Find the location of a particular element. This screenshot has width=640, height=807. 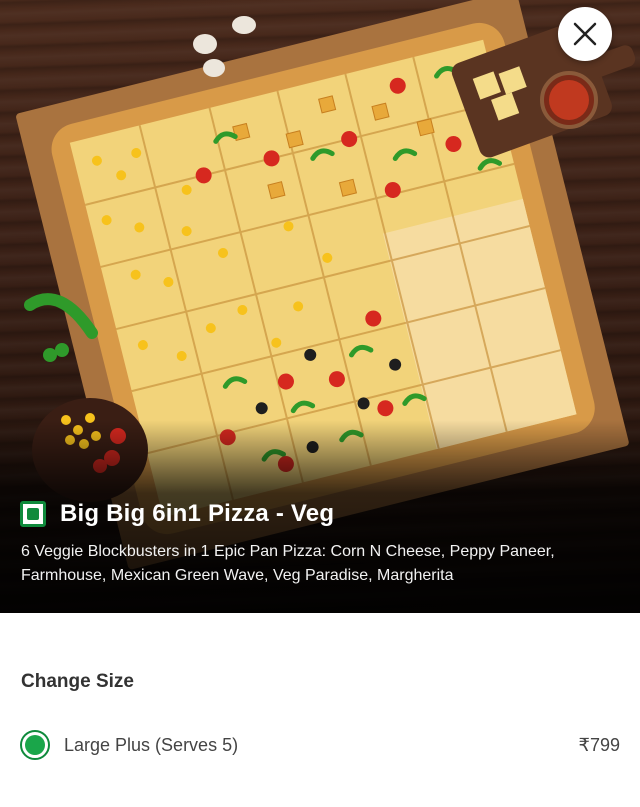

size-option-price: ₹799 is located at coordinates (599, 744).